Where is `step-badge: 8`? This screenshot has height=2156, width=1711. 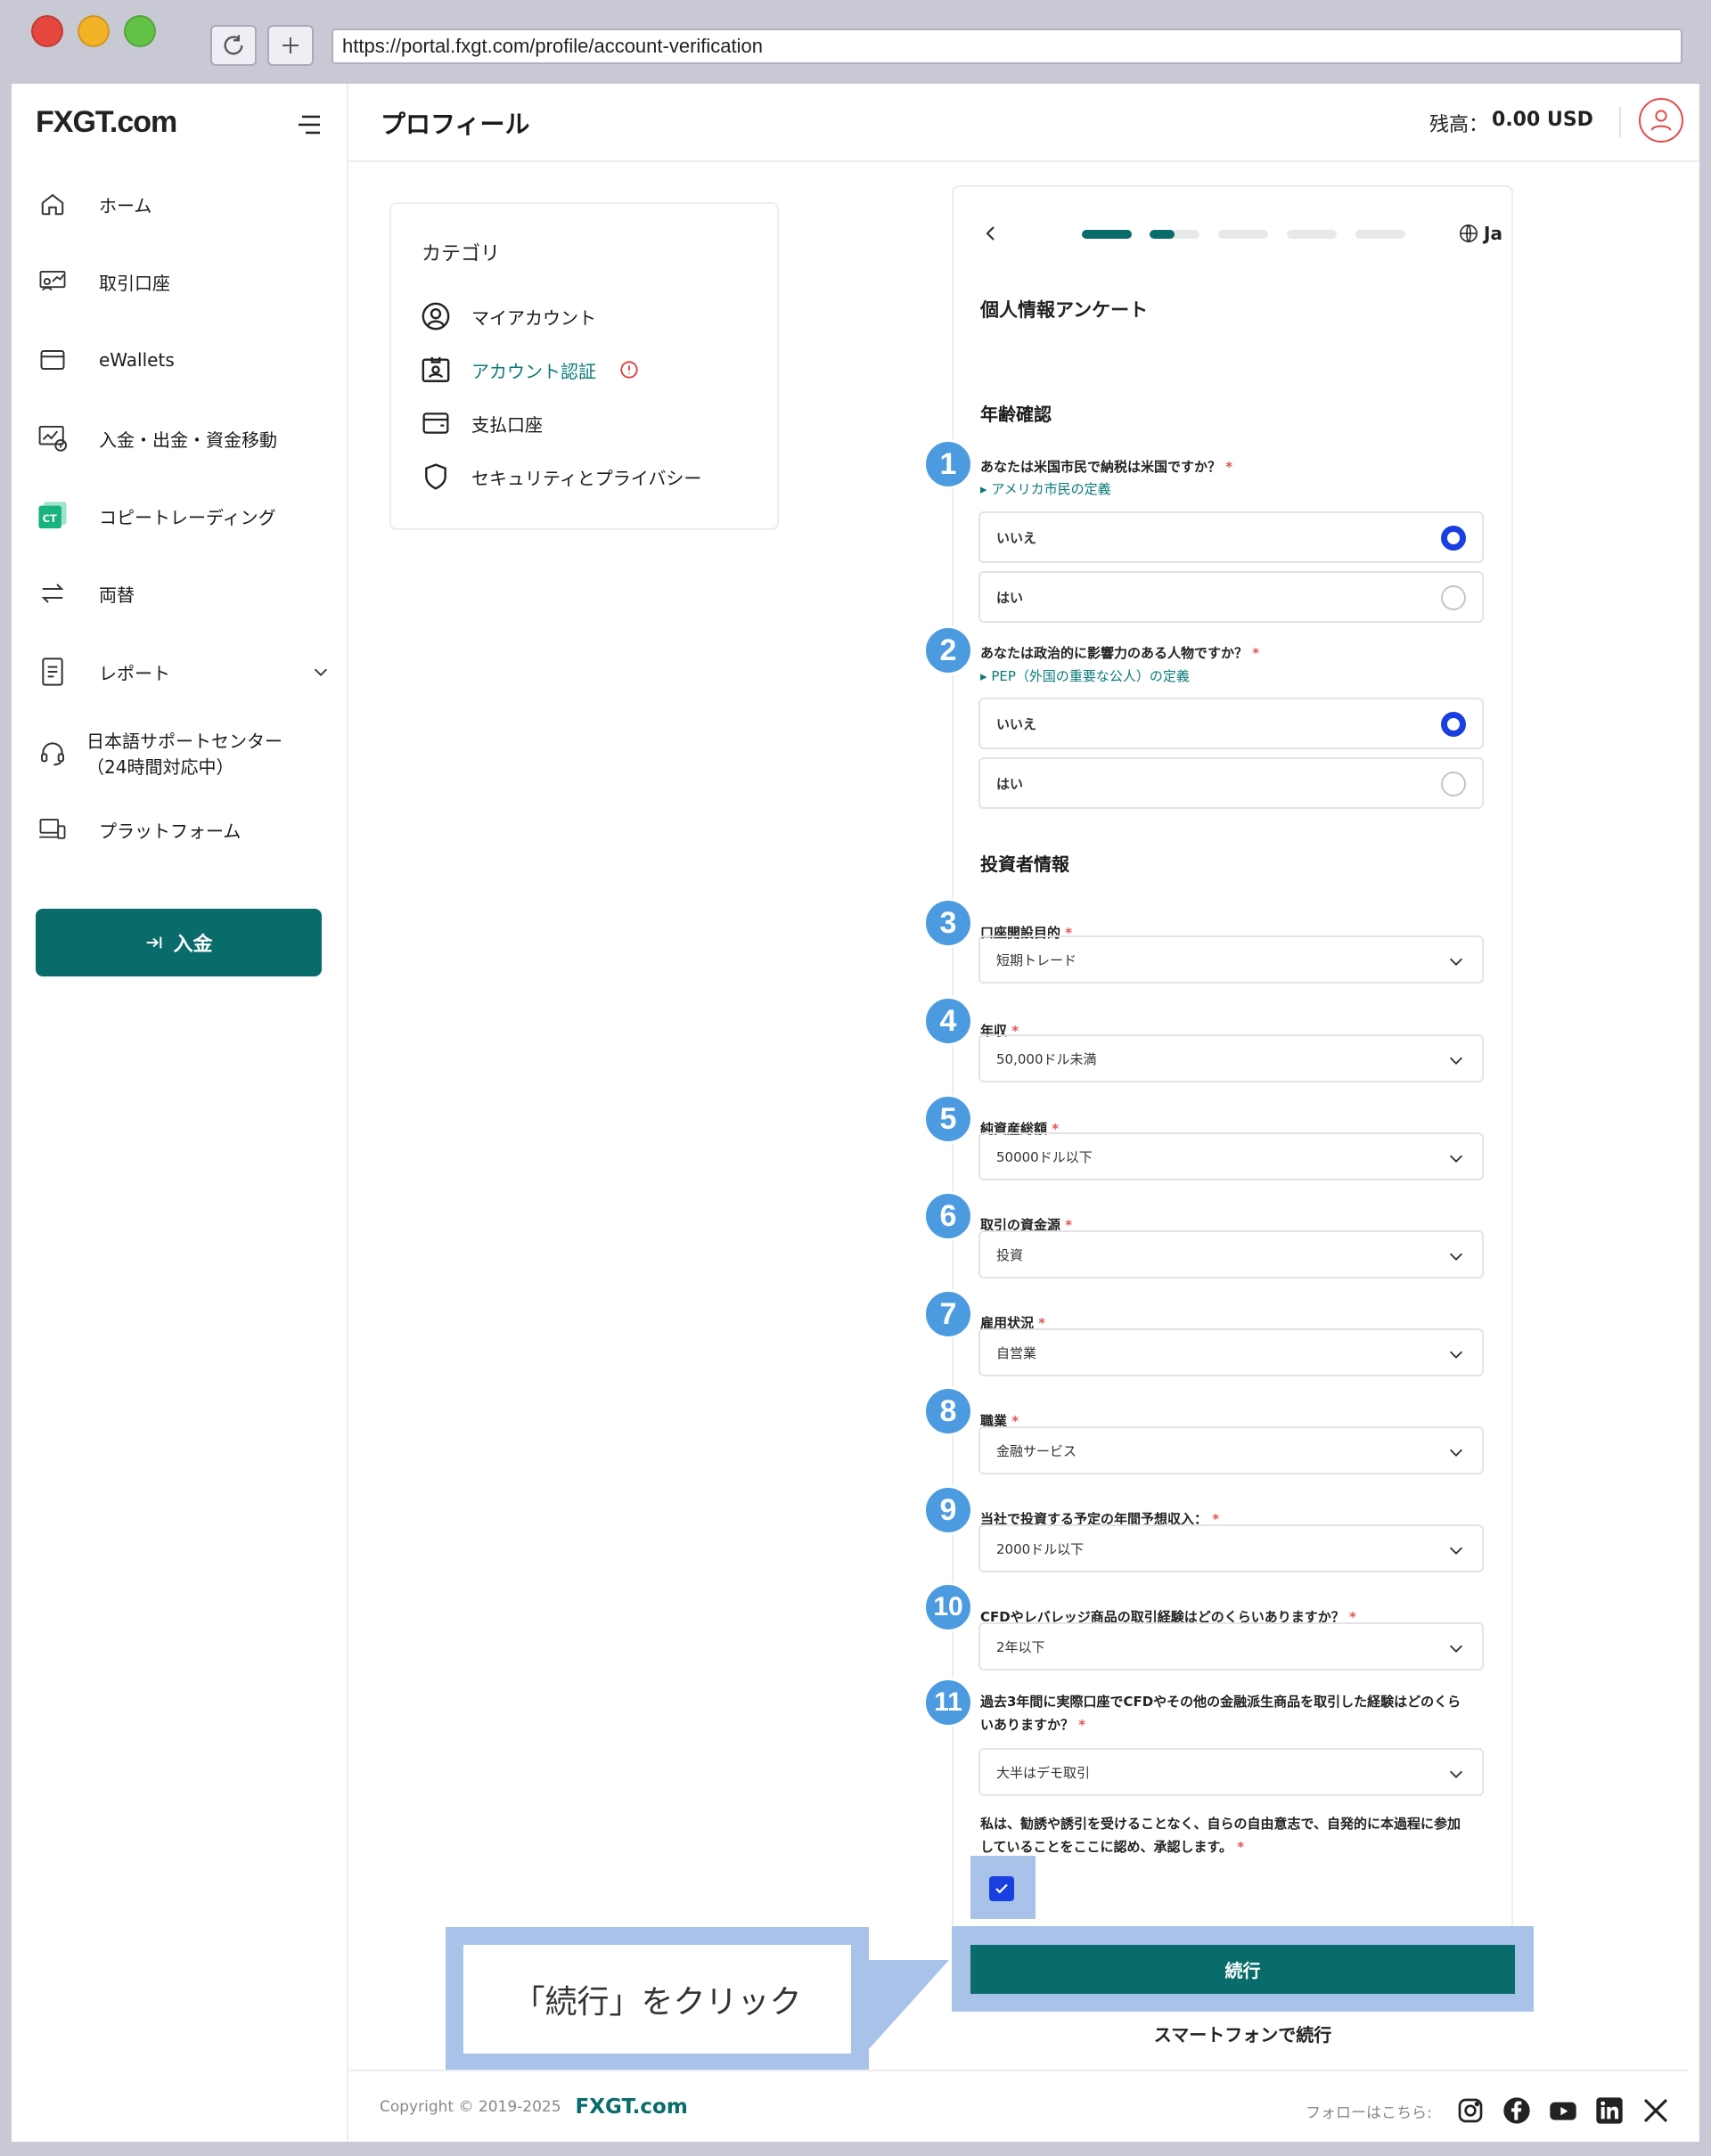 step-badge: 8 is located at coordinates (948, 1411).